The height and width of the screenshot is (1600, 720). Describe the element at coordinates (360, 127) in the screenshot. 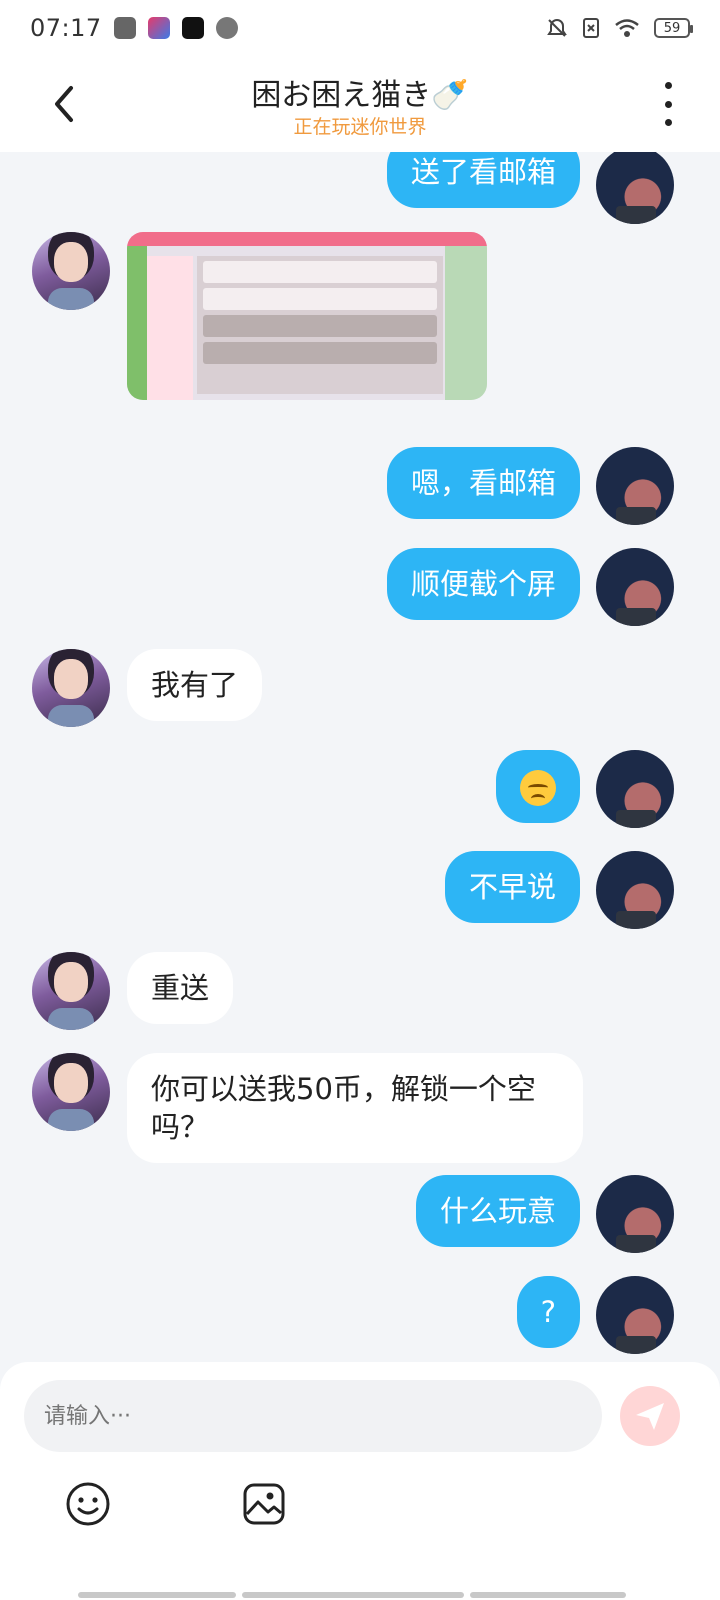

I see `contact-status: 正在玩迷你世界` at that location.